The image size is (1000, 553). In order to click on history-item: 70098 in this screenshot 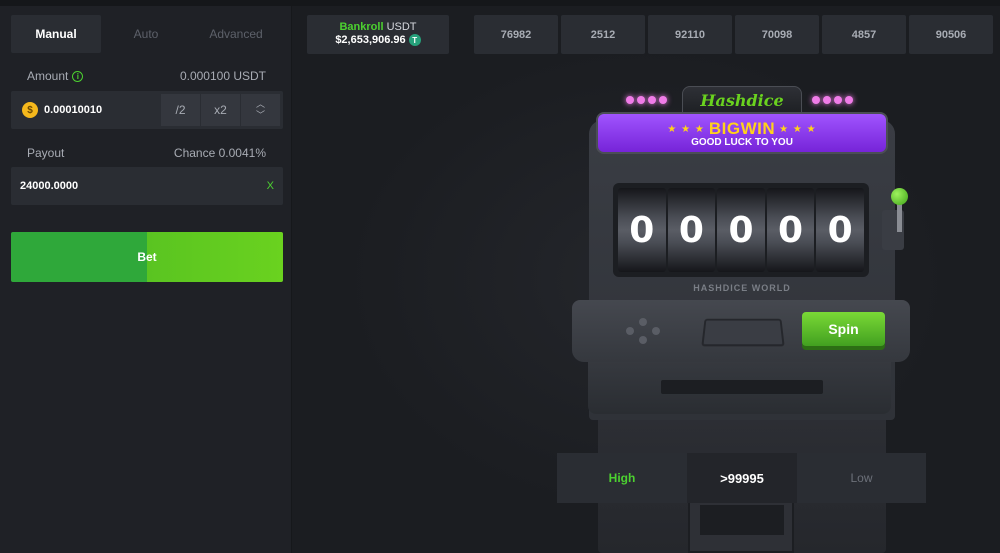, I will do `click(777, 34)`.